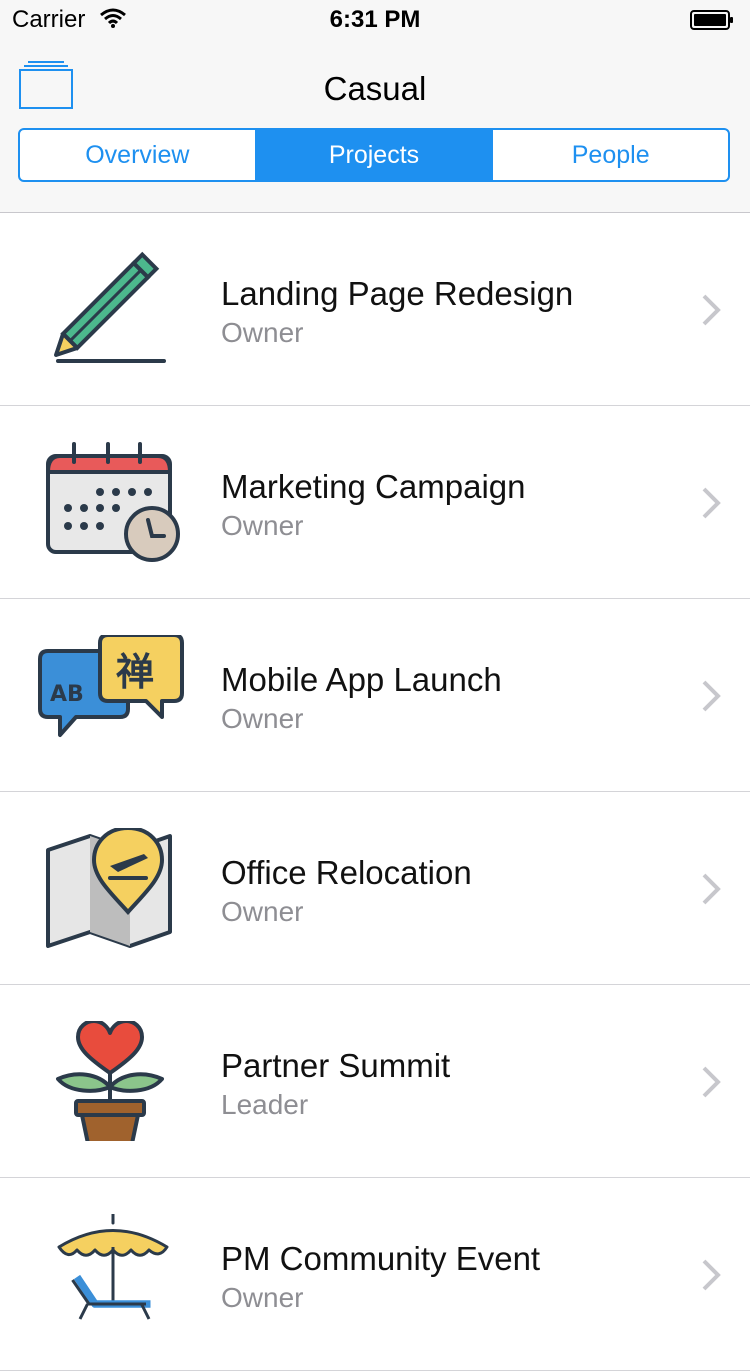 The image size is (750, 1371). What do you see at coordinates (361, 679) in the screenshot?
I see `project-title: Mobile App Launch` at bounding box center [361, 679].